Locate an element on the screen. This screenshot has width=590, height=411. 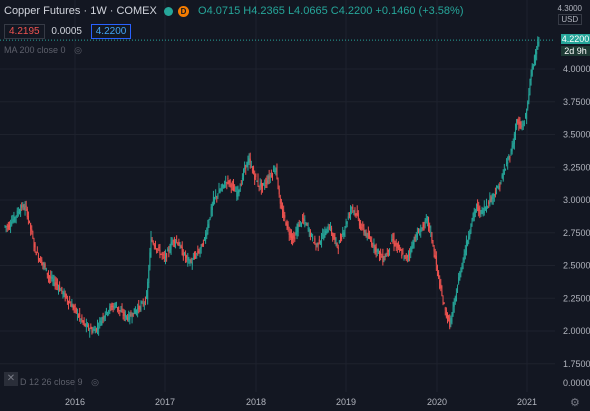
currency-label: 4.3000 USD is located at coordinates (569, 14).